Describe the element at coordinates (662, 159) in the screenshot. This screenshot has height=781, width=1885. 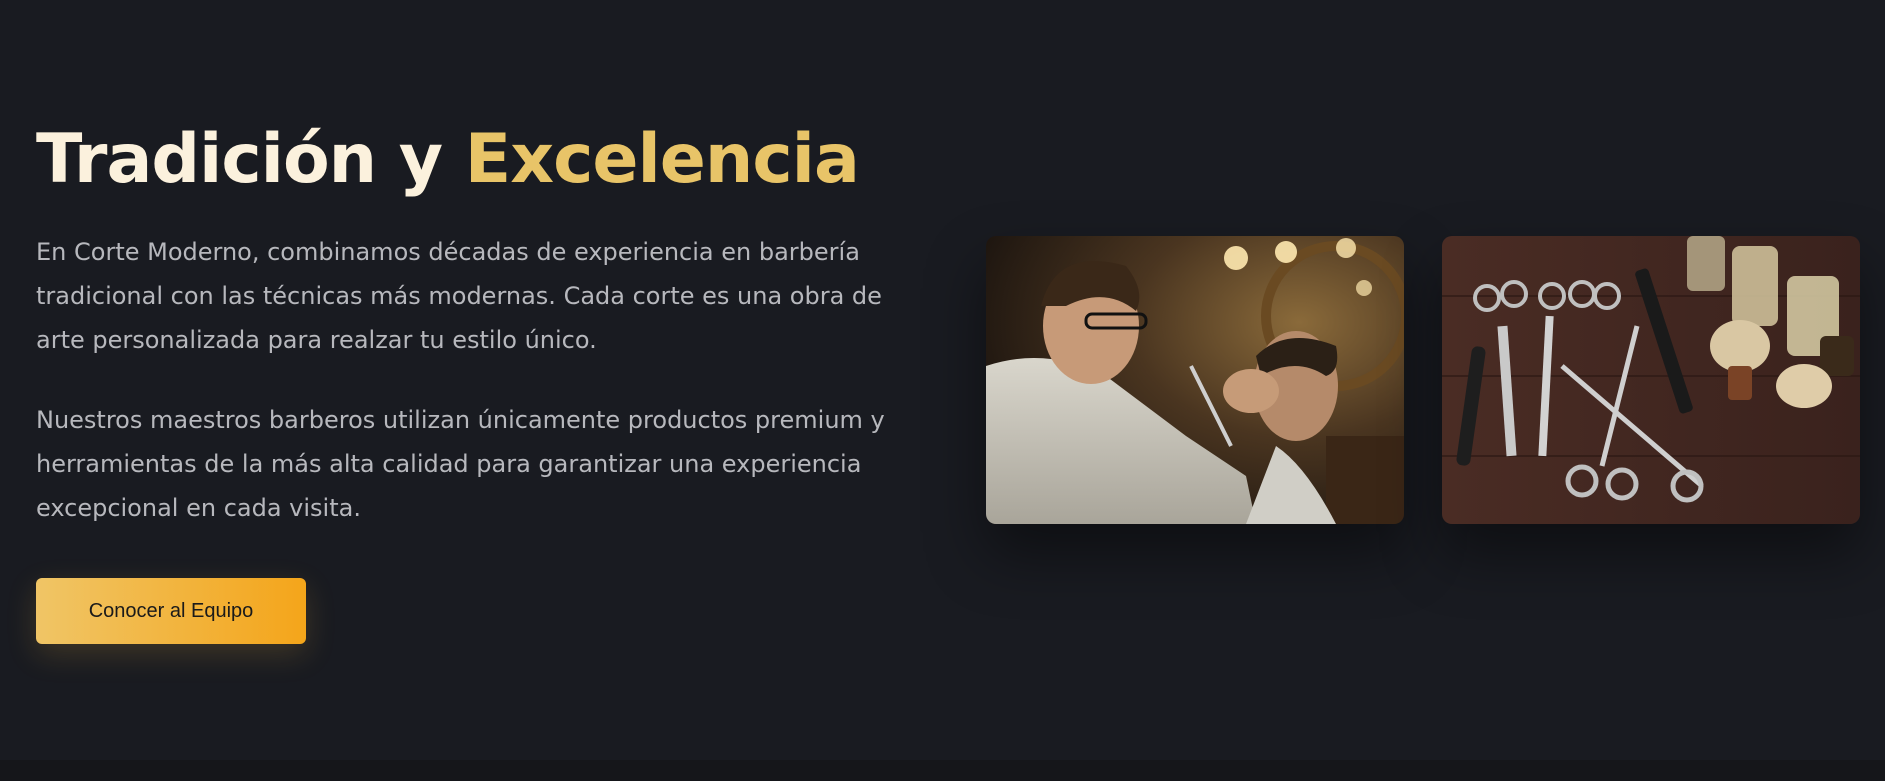
I see `title-accent: Excelencia` at that location.